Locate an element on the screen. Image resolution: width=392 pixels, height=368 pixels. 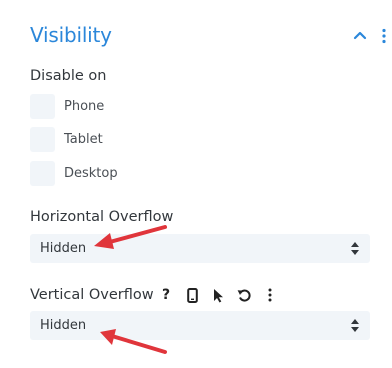
vertical-overflow-select: Hidden is located at coordinates (200, 325).